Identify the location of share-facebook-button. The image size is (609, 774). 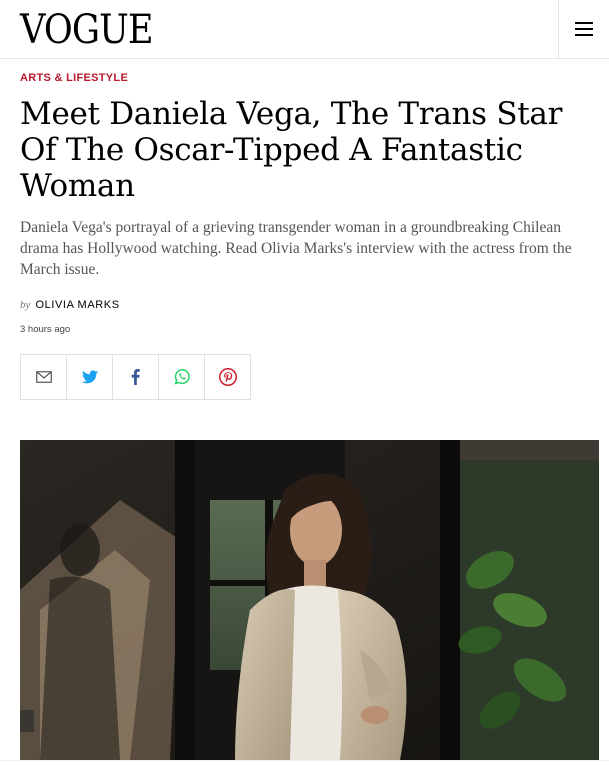
(136, 377).